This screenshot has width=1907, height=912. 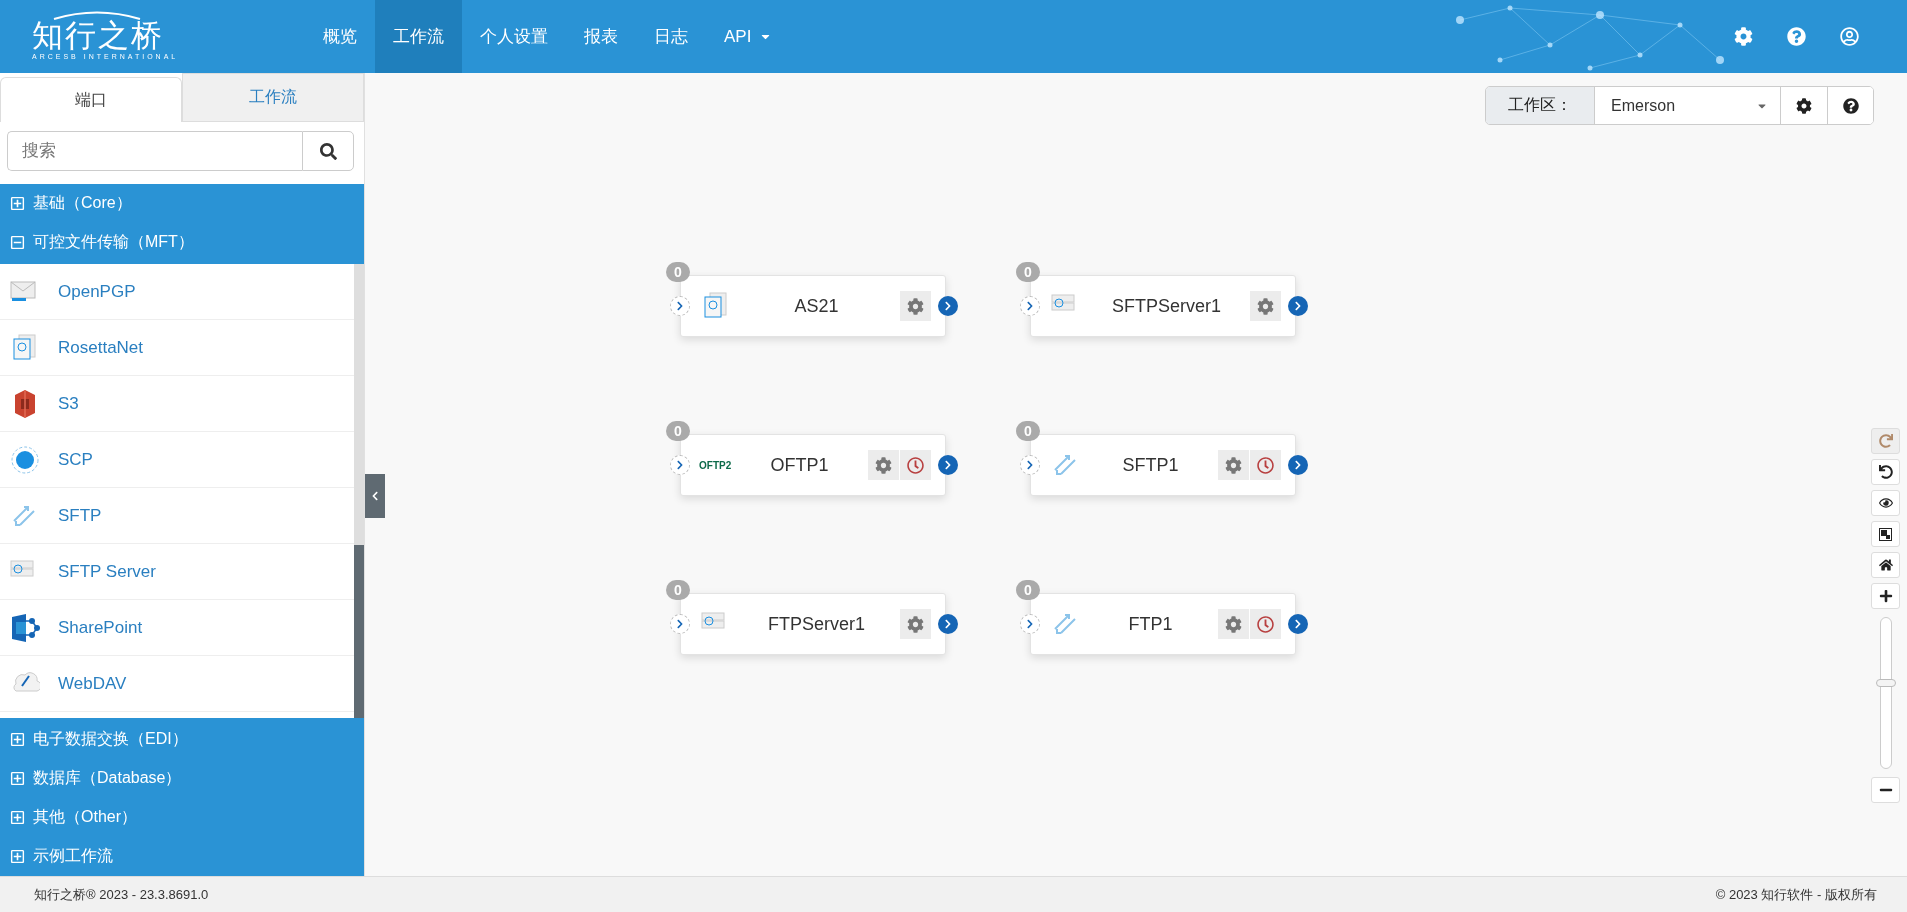 What do you see at coordinates (1885, 596) in the screenshot?
I see `zoom-in-button` at bounding box center [1885, 596].